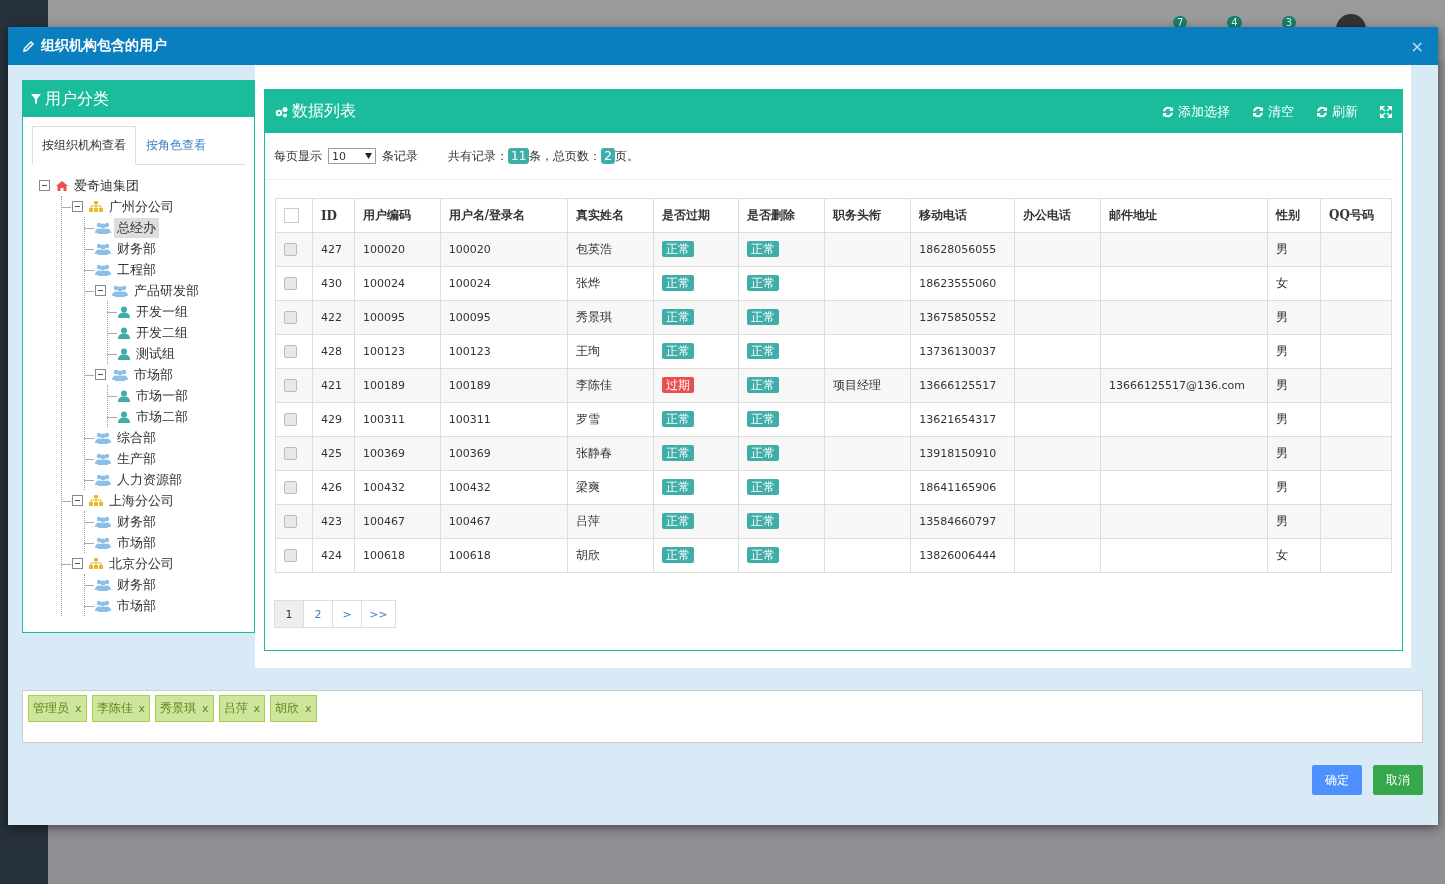 This screenshot has height=884, width=1445. What do you see at coordinates (136, 458) in the screenshot?
I see `tree-item: 生产部` at bounding box center [136, 458].